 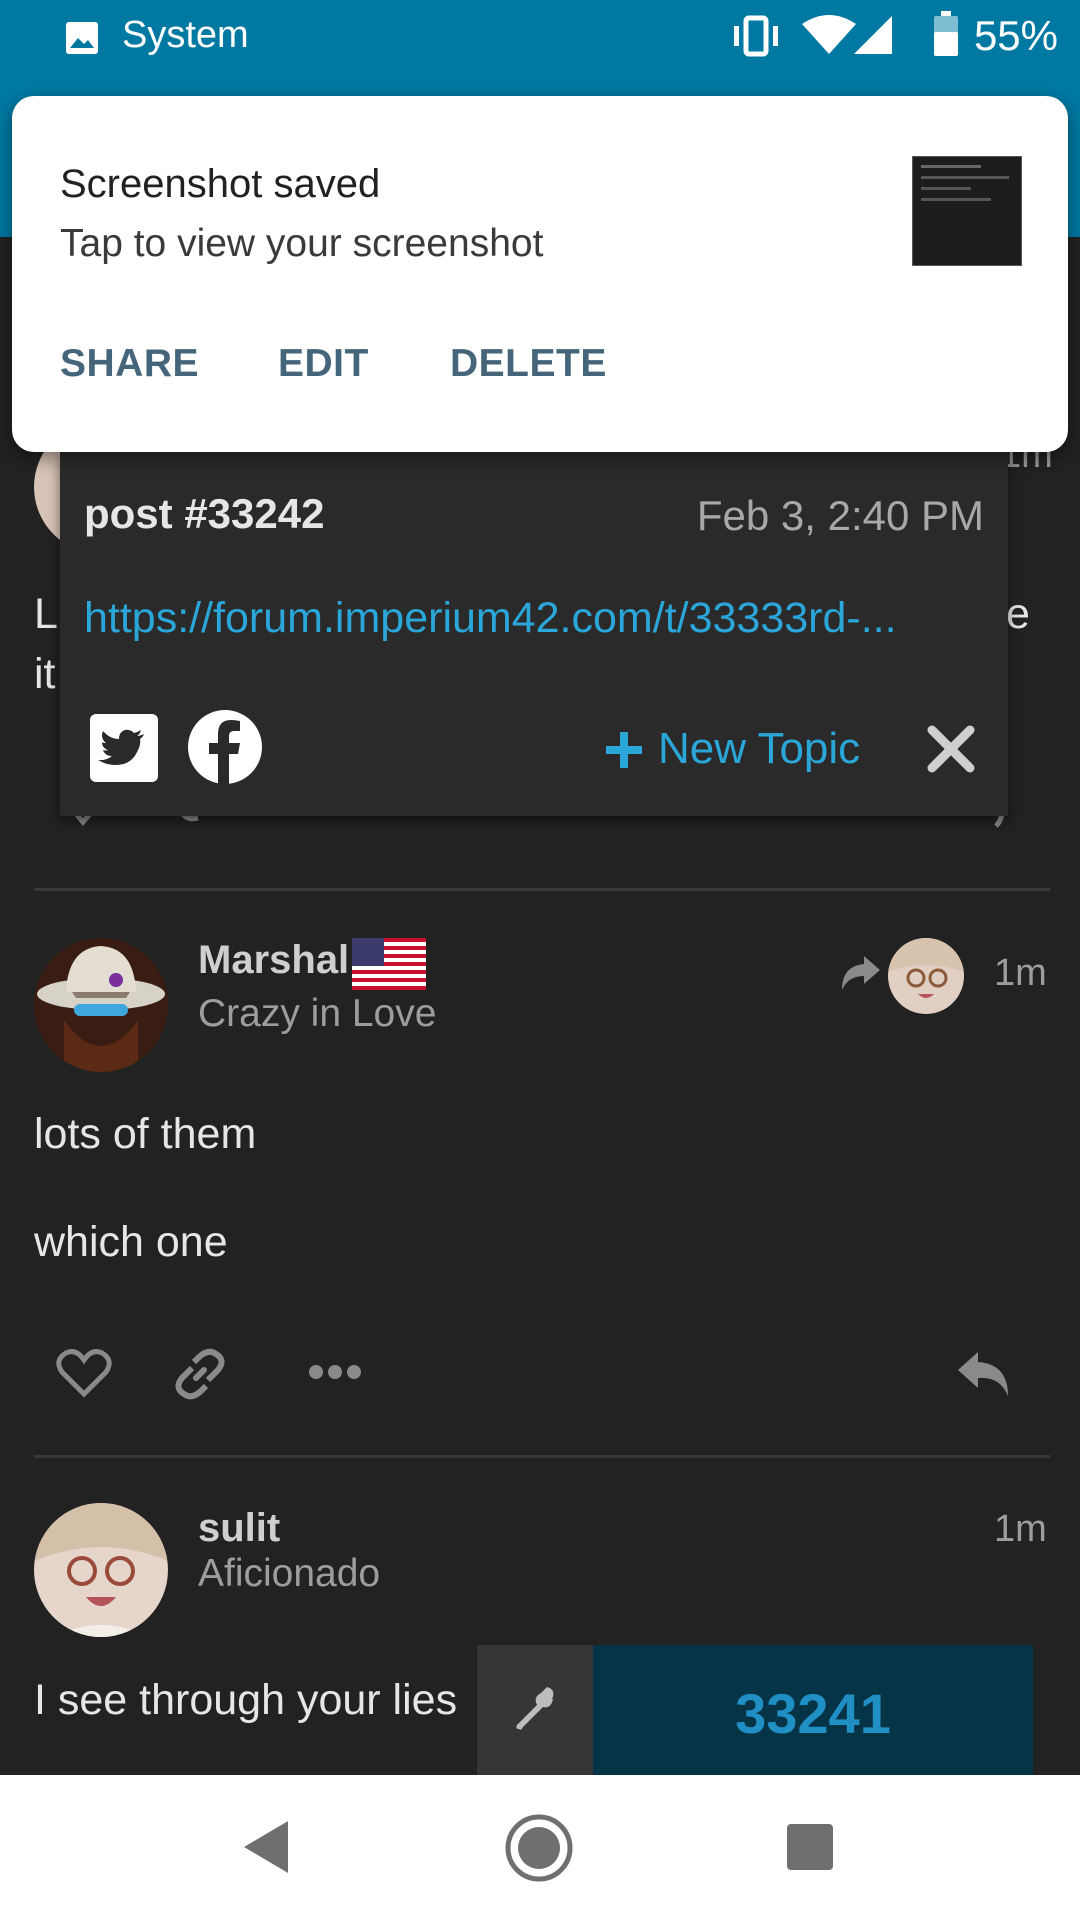 I want to click on notification-title: Screenshot saved, so click(x=220, y=184).